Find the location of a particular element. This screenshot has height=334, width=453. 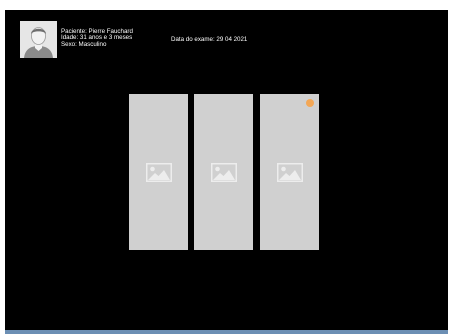

exam-date: Data do exame: 29 04 2021 is located at coordinates (209, 39).